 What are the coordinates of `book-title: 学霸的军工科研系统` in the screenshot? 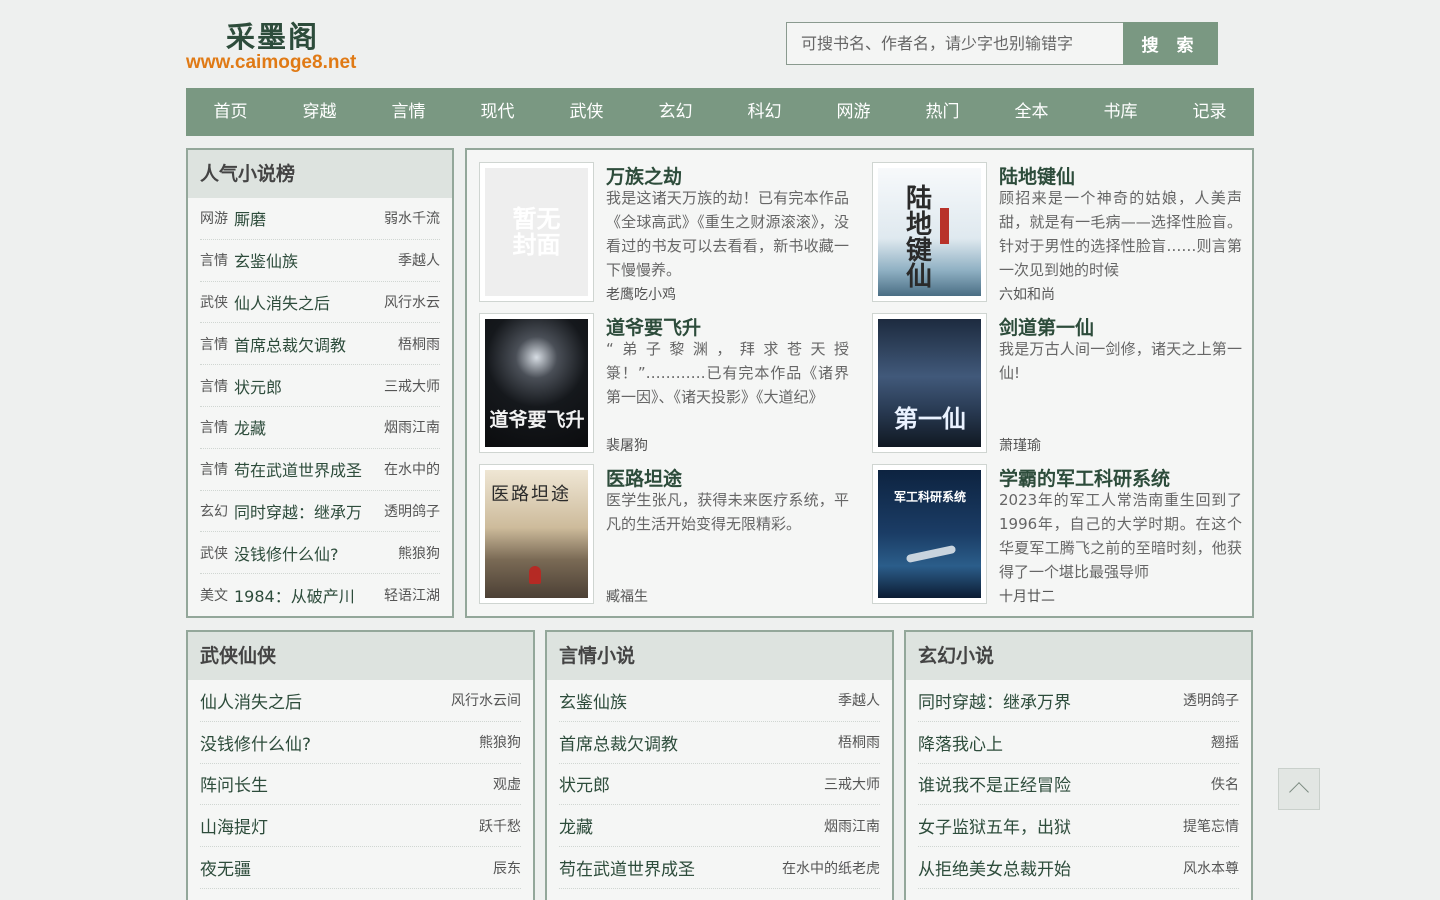 It's located at (1084, 477).